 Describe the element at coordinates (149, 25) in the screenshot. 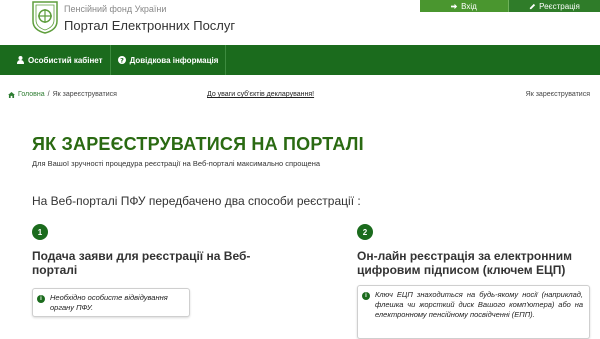

I see `portal-name: Портал Електронних Послуг` at that location.